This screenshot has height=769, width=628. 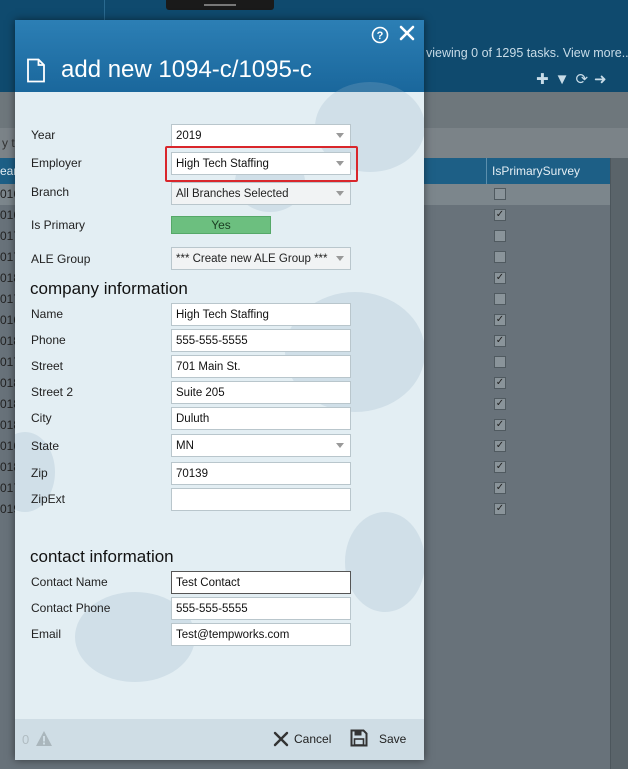 What do you see at coordinates (584, 79) in the screenshot?
I see `refresh-icon: ⟳` at bounding box center [584, 79].